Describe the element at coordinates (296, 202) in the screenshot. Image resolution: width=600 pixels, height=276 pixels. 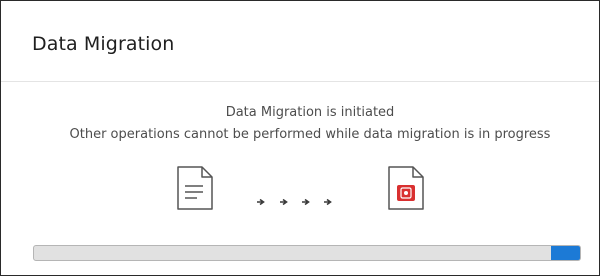
I see `transfer-arrows` at that location.